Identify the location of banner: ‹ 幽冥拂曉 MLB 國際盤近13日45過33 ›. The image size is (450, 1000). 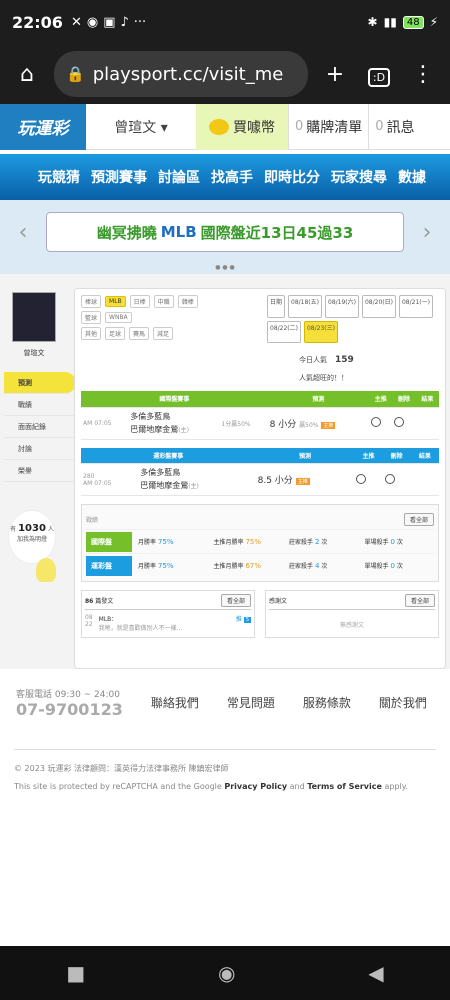
(225, 232).